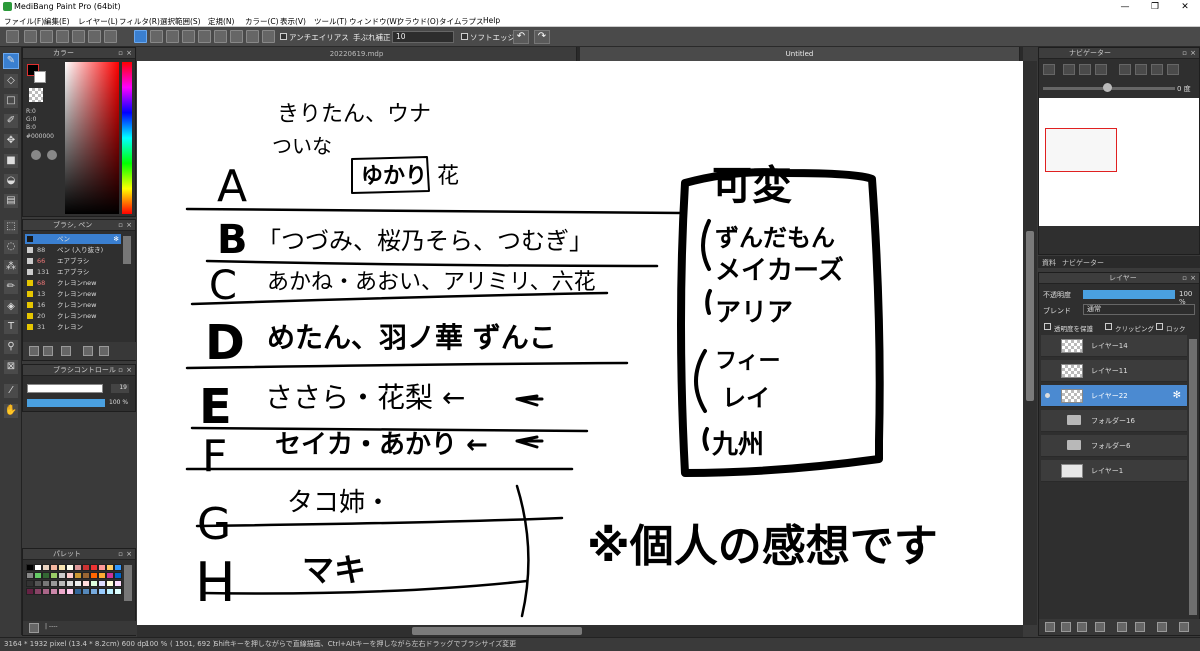 The width and height of the screenshot is (1200, 651). I want to click on rotate-left-icon, so click(1125, 69).